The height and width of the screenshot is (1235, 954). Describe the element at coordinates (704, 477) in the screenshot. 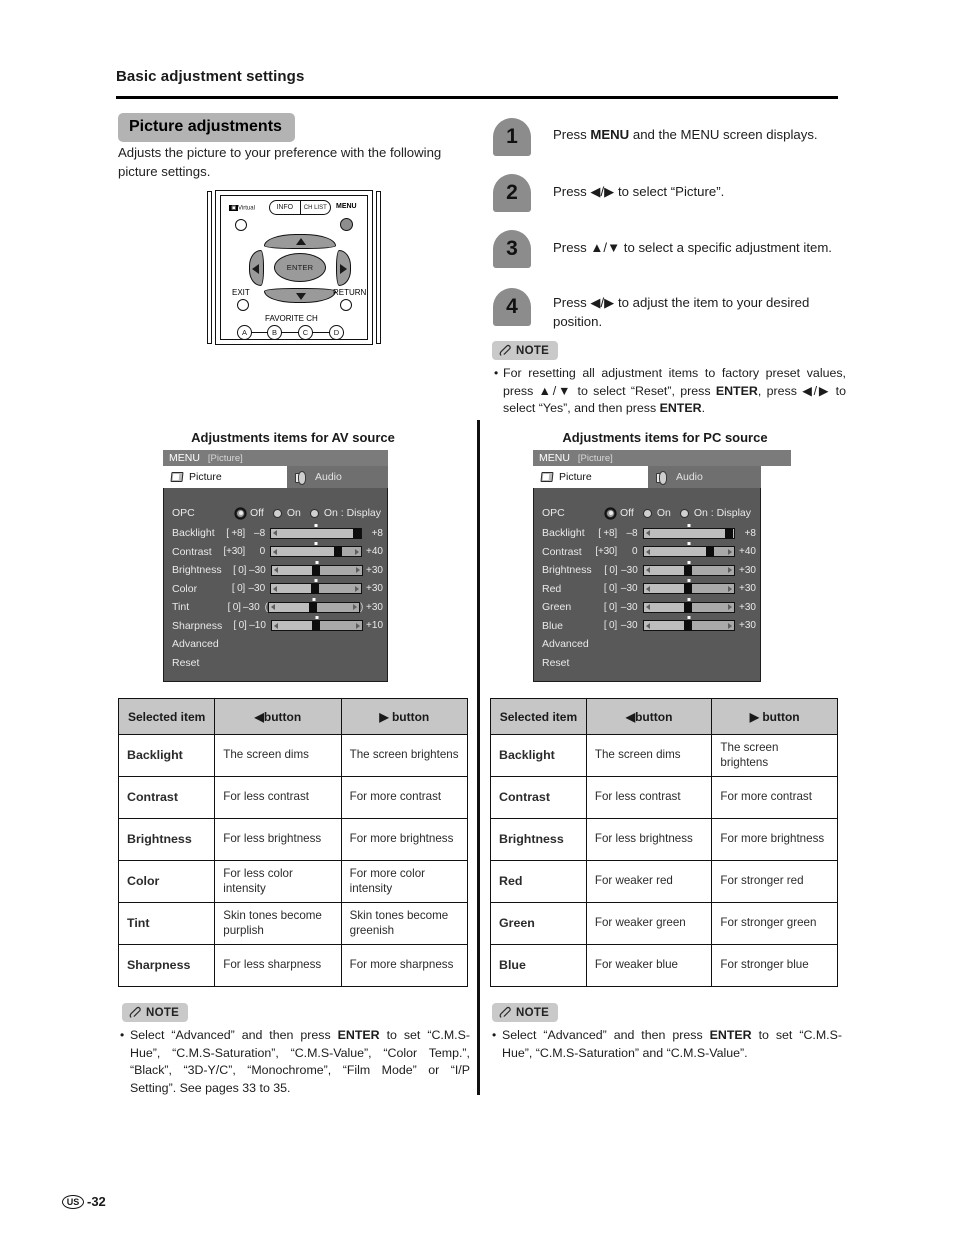

I see `pc-tab-audio: Audio` at that location.